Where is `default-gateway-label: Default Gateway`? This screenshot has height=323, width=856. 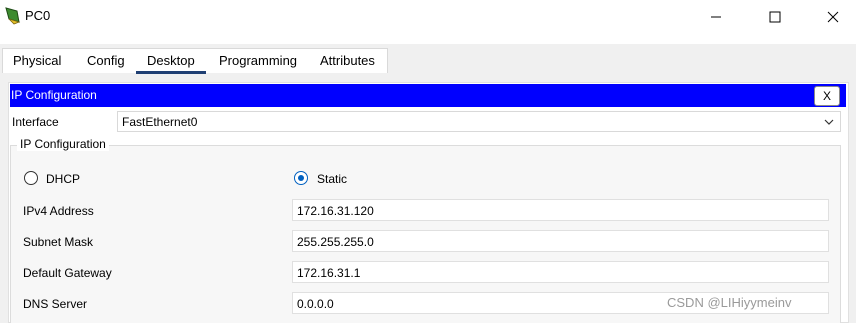
default-gateway-label: Default Gateway is located at coordinates (67, 273).